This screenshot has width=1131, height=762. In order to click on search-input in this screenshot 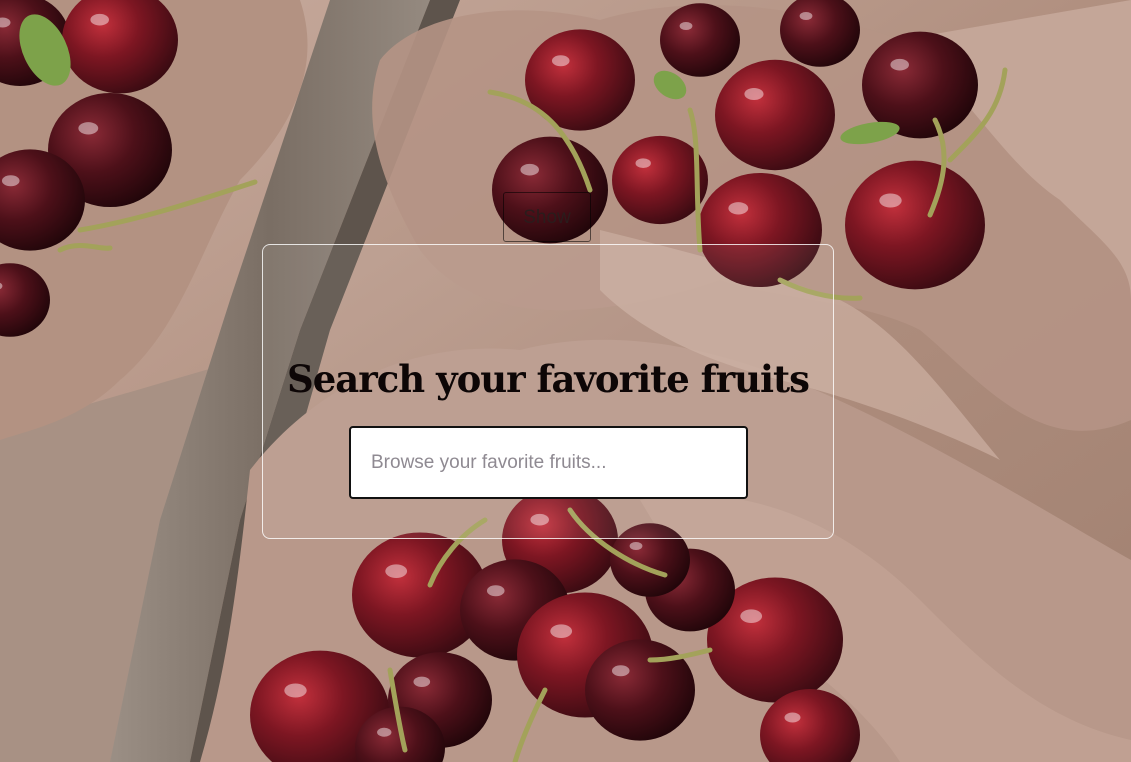, I will do `click(548, 462)`.